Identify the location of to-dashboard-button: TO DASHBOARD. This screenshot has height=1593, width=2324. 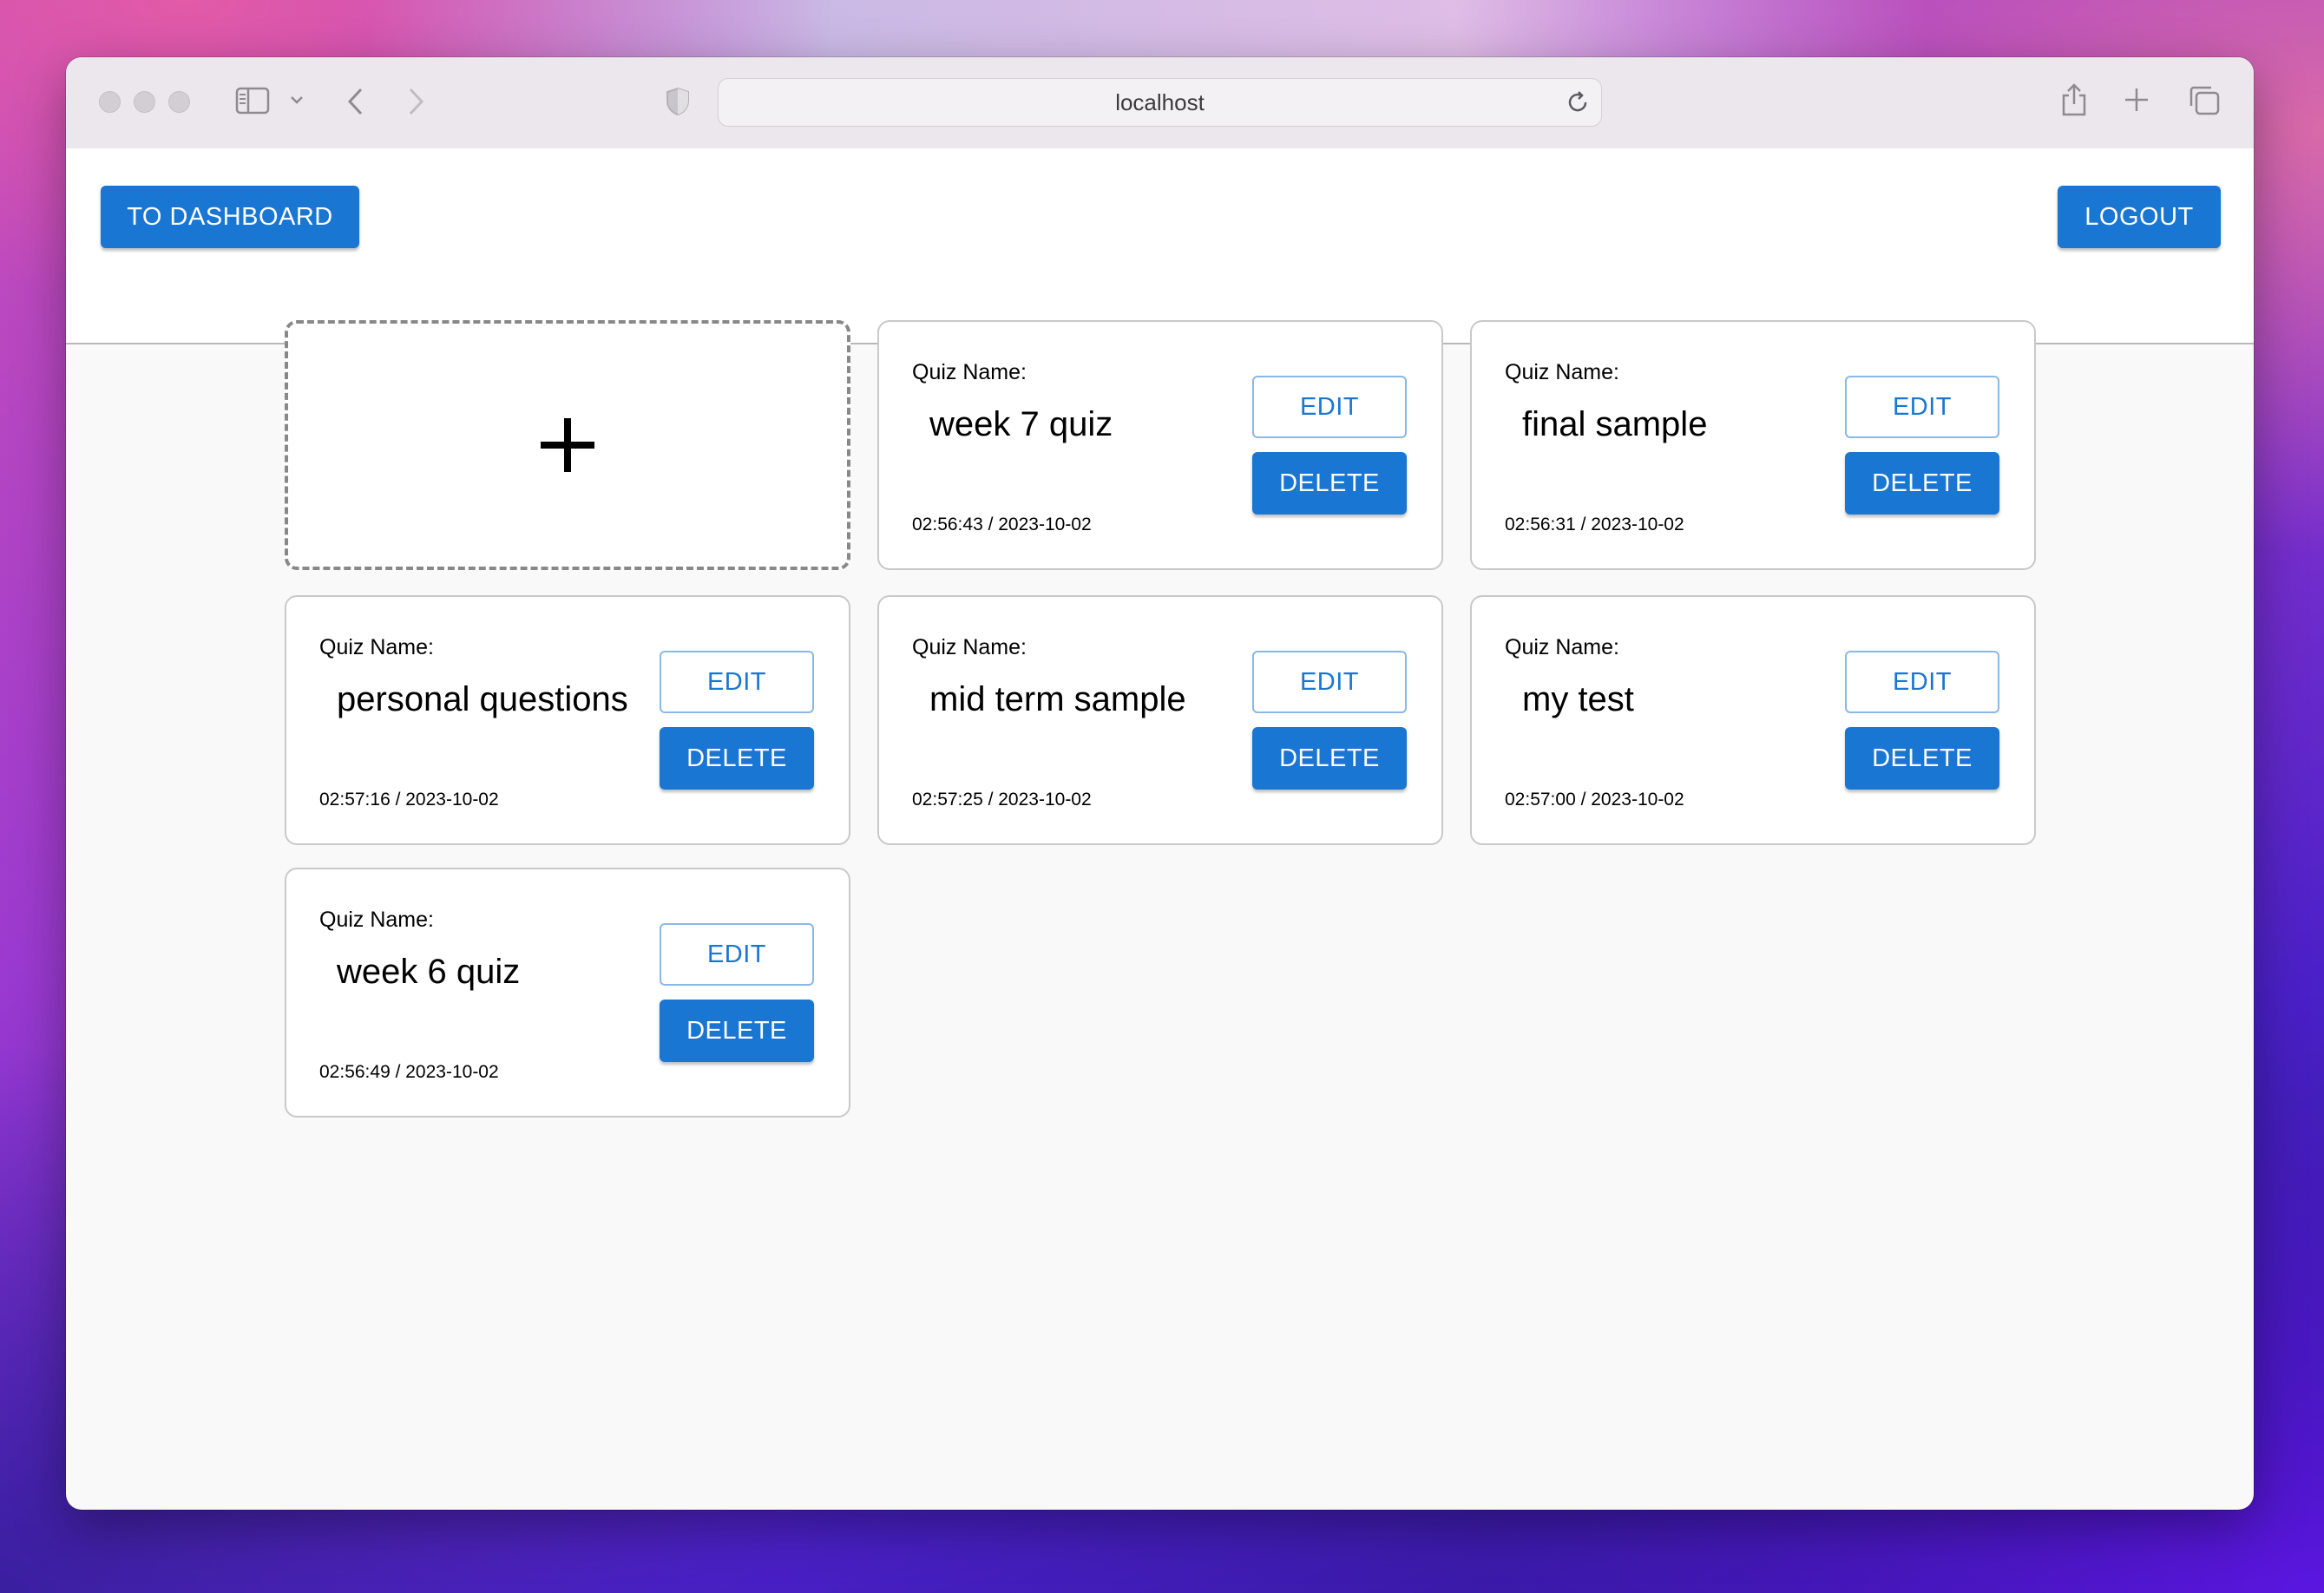
(230, 217).